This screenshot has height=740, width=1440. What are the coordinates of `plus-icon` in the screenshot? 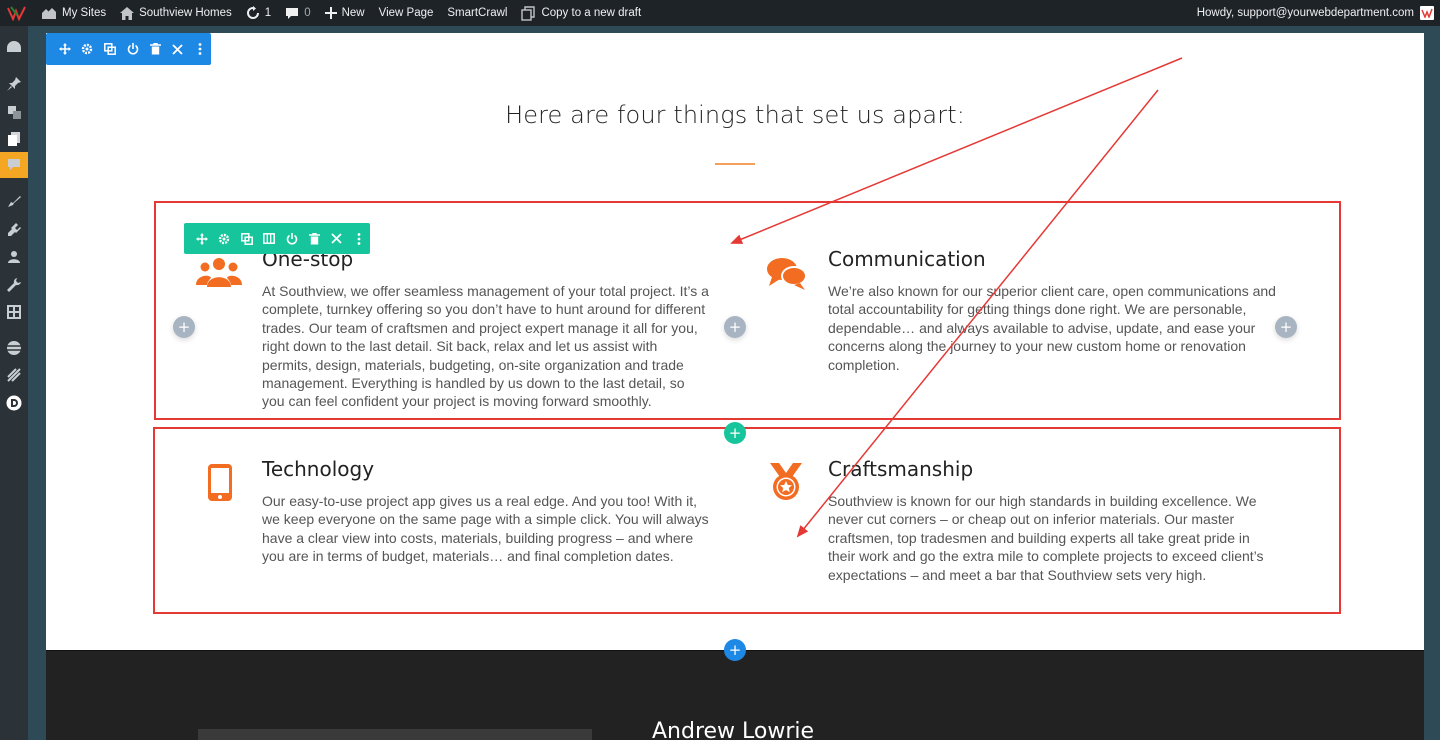 It's located at (330, 13).